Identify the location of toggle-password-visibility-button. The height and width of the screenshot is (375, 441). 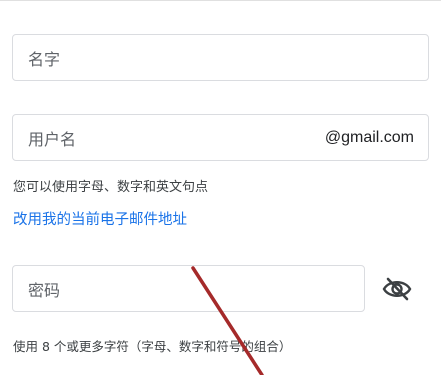
(397, 289).